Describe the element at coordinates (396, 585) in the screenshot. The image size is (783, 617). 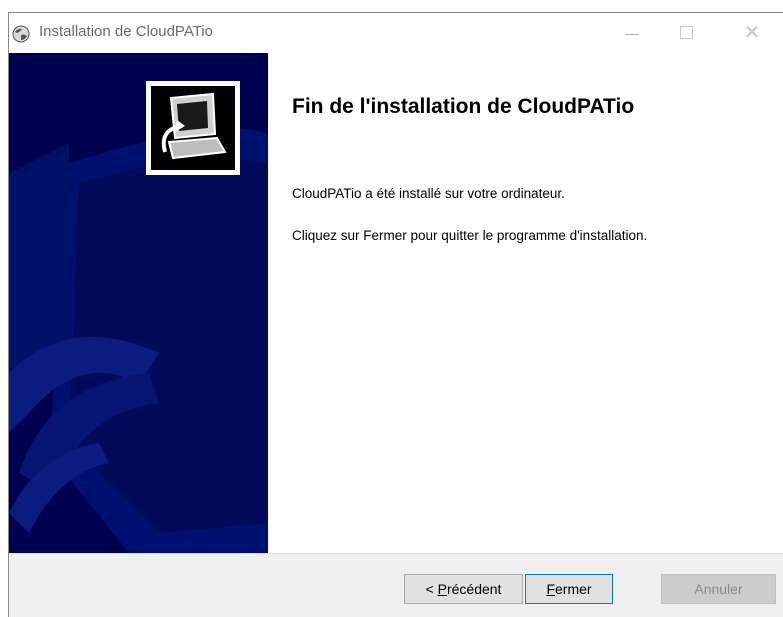
I see `button-bar: < Précédent Fermer Annuler` at that location.